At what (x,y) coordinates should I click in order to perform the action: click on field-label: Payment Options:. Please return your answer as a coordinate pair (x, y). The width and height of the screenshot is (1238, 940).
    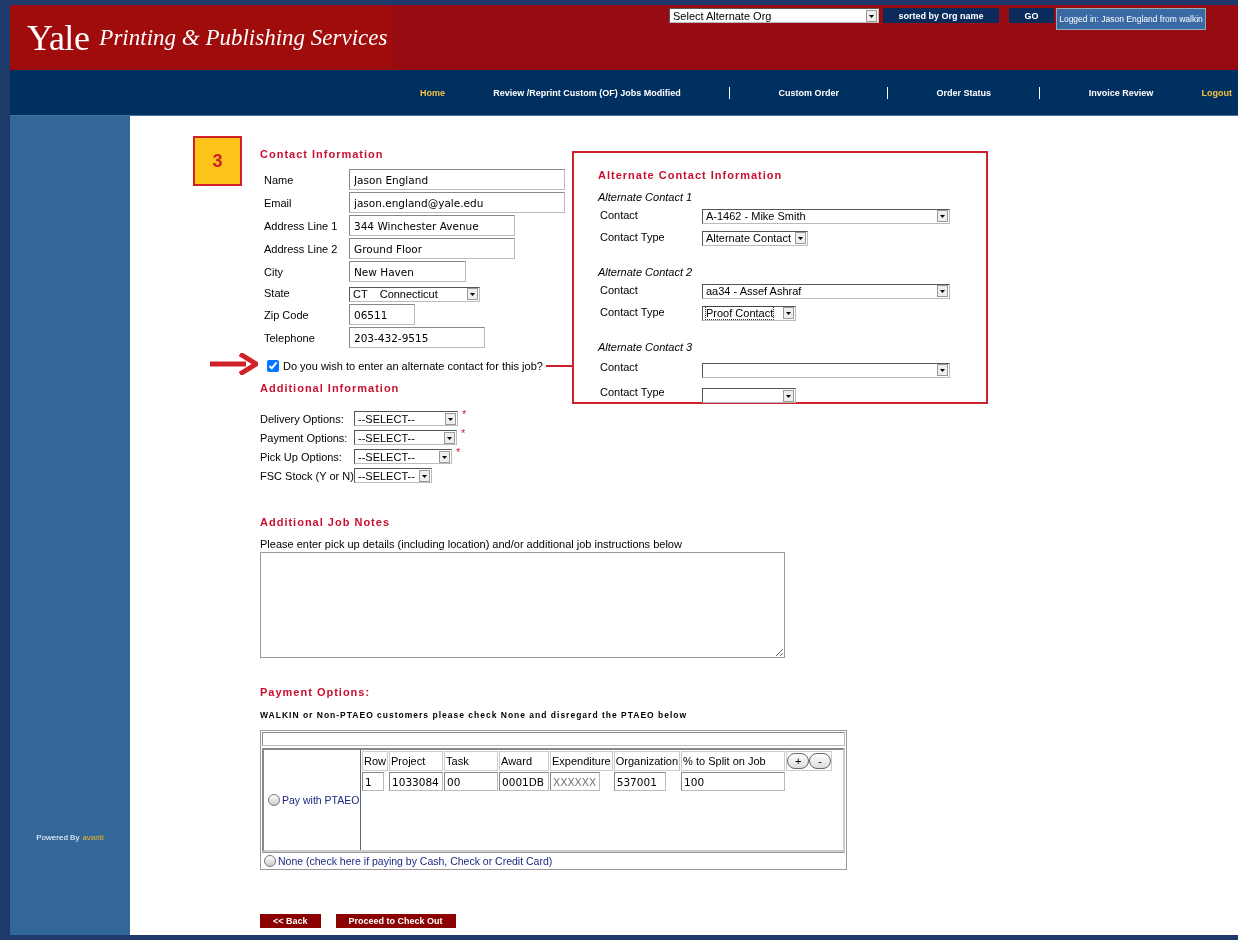
    Looking at the image, I should click on (304, 437).